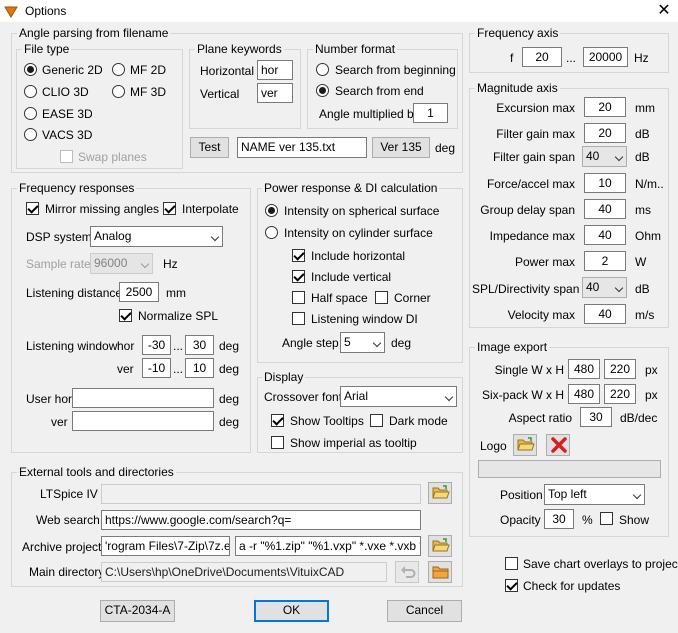 This screenshot has height=633, width=678. I want to click on cancel-button: Cancel, so click(424, 611).